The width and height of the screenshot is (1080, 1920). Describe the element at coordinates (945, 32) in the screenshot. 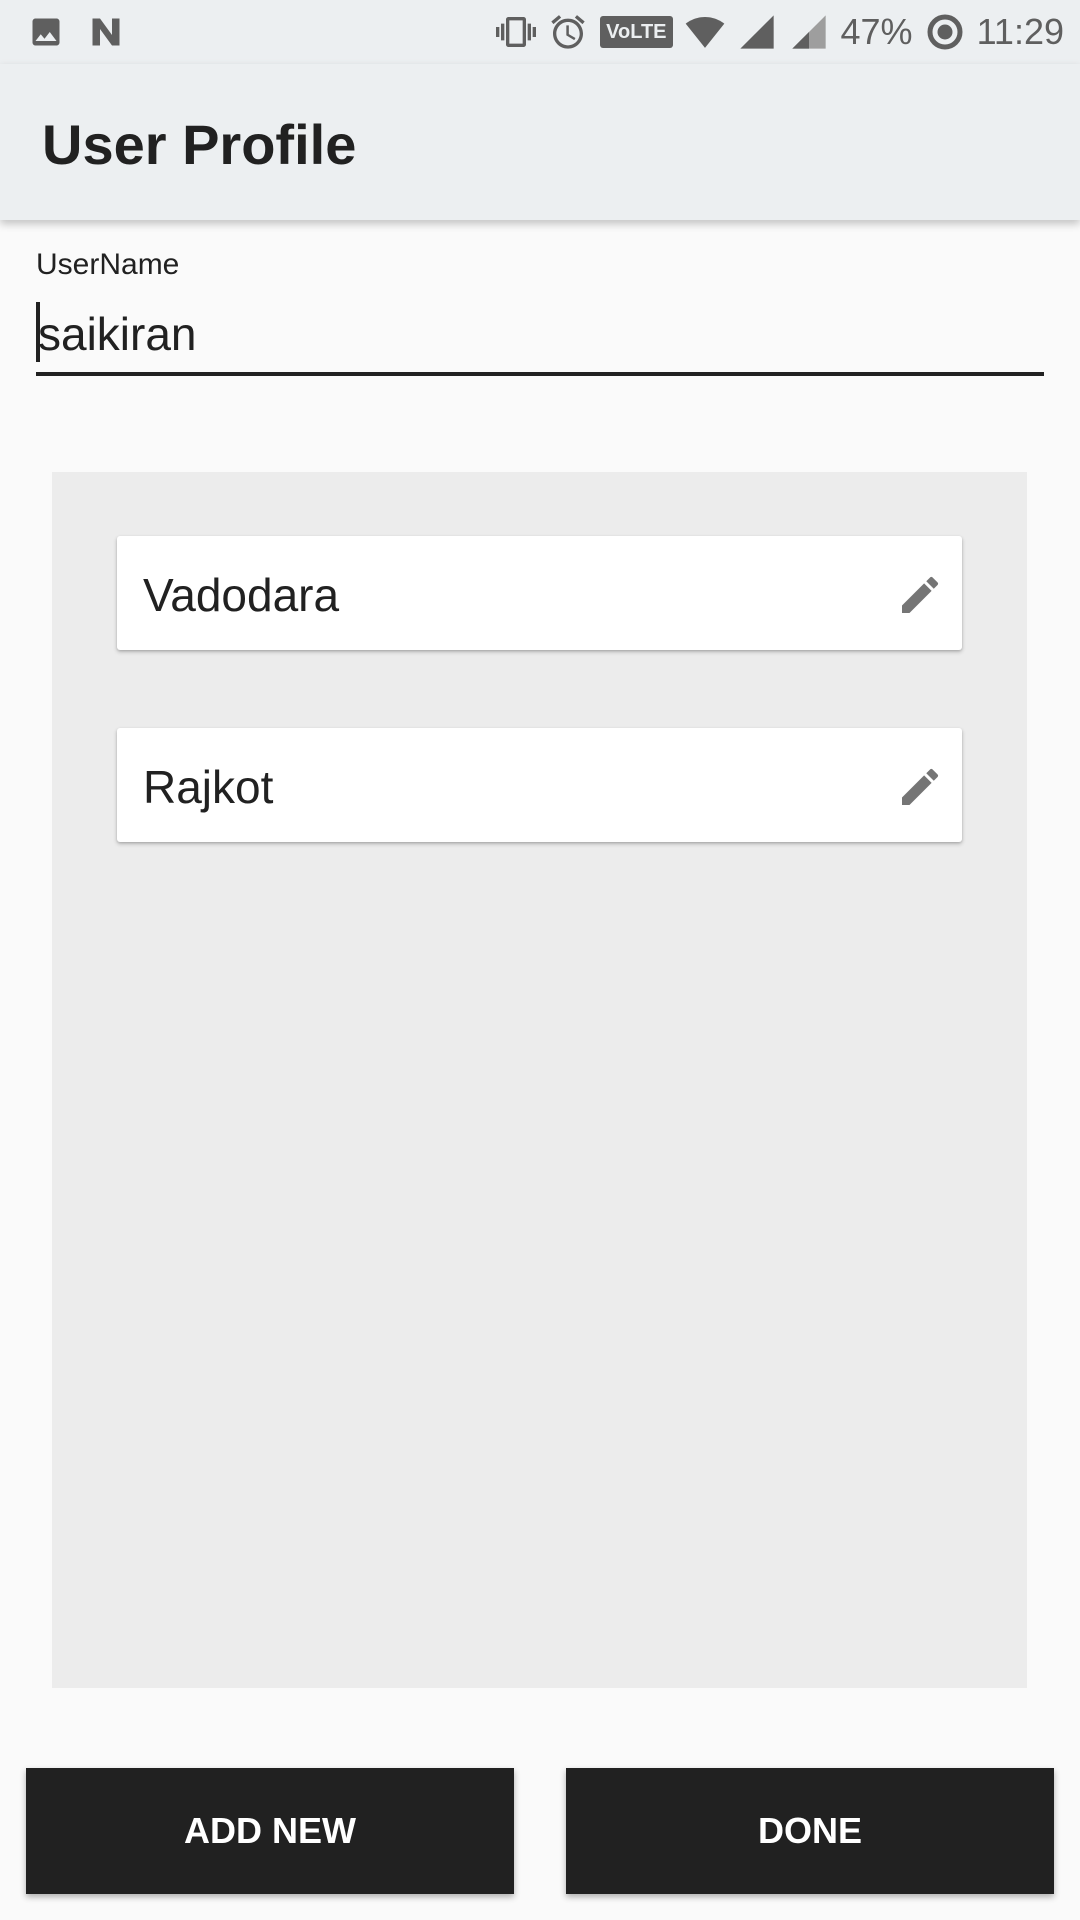

I see `battery-saver-icon` at that location.